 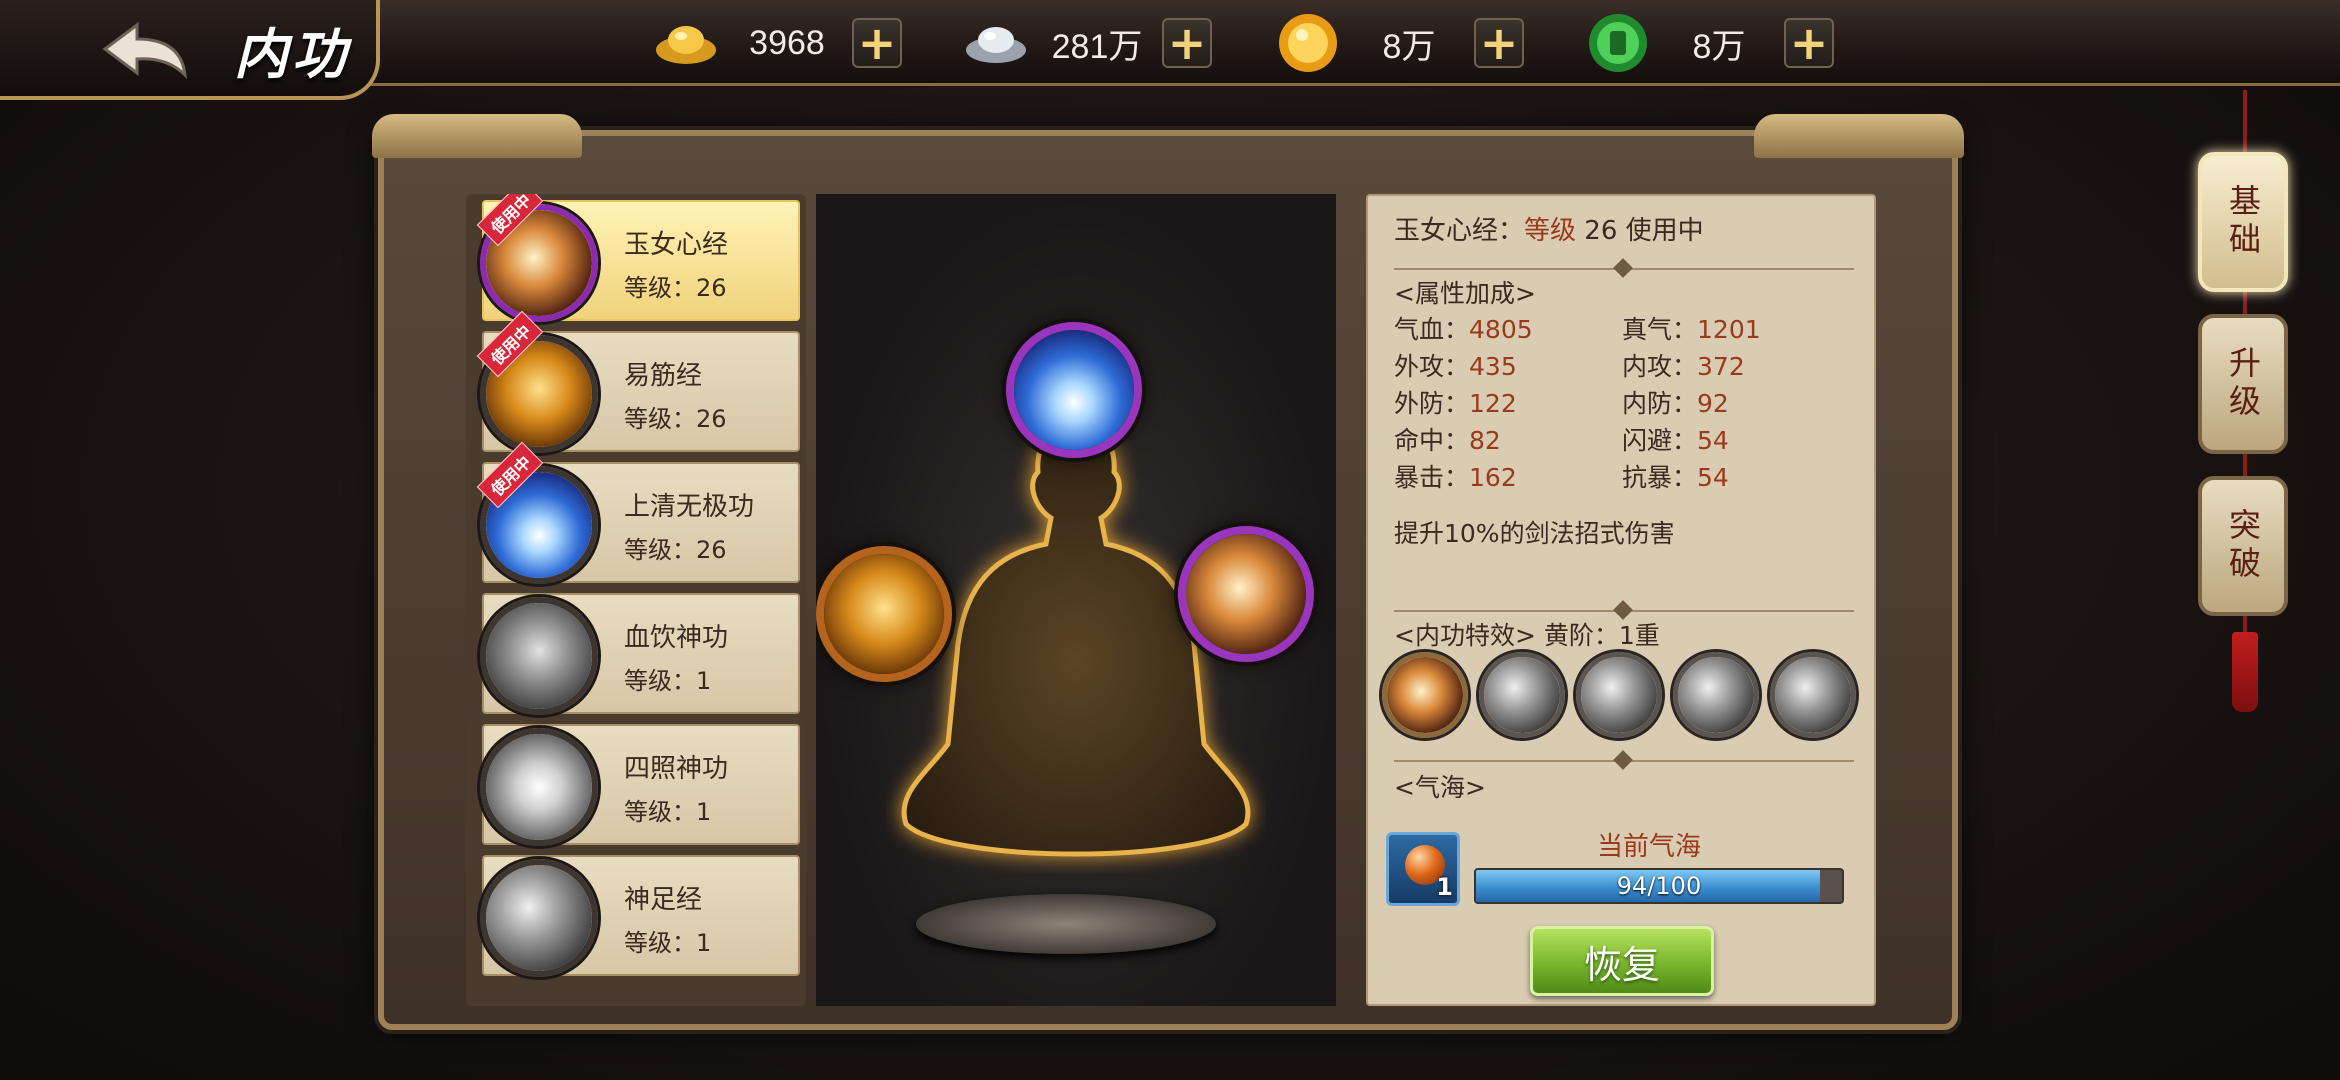 What do you see at coordinates (1423, 869) in the screenshot?
I see `qihai-orb-item-icon: 1` at bounding box center [1423, 869].